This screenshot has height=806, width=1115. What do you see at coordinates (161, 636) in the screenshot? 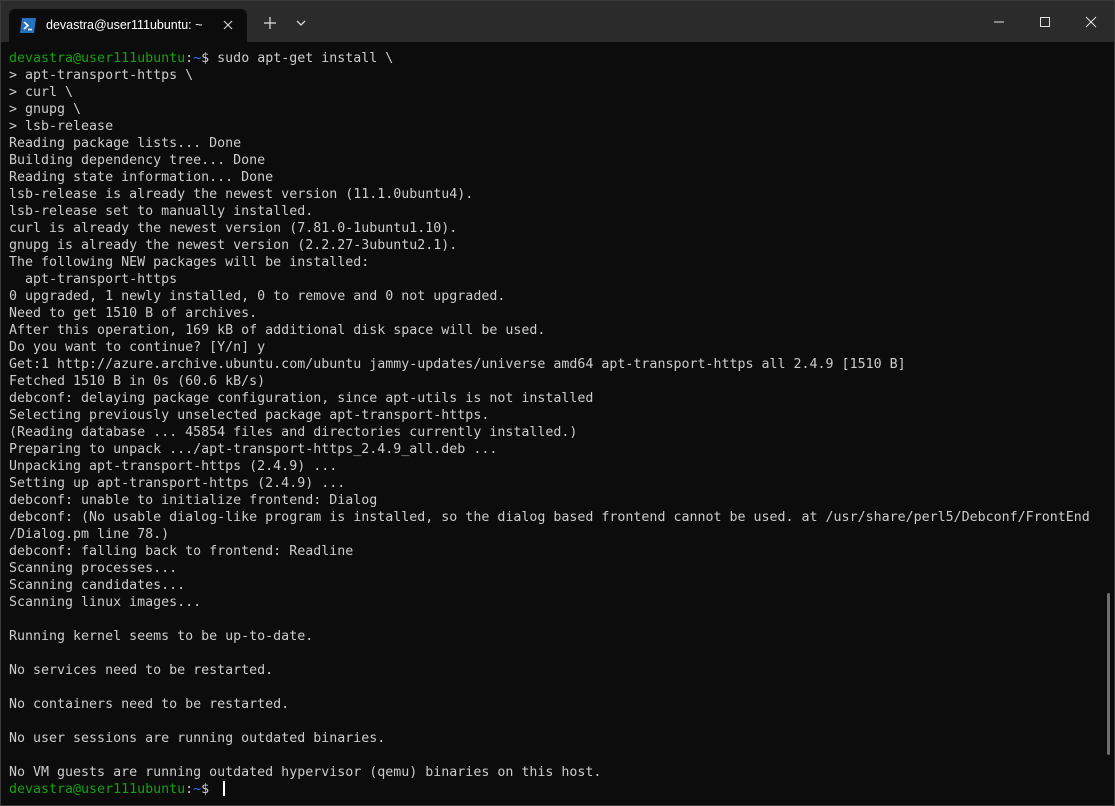
I see `output-line: Running kernel seems to be up-to-date.` at bounding box center [161, 636].